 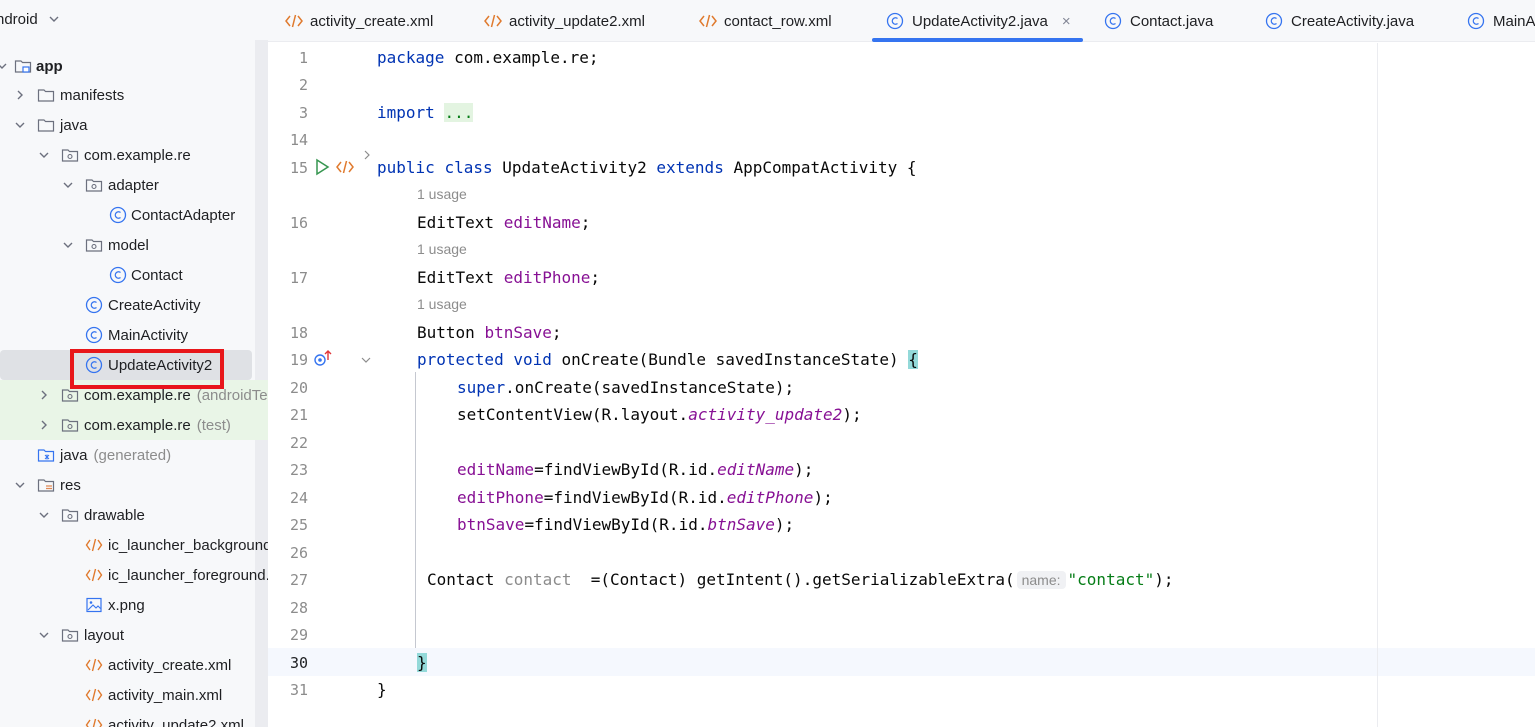 I want to click on run-icon, so click(x=322, y=167).